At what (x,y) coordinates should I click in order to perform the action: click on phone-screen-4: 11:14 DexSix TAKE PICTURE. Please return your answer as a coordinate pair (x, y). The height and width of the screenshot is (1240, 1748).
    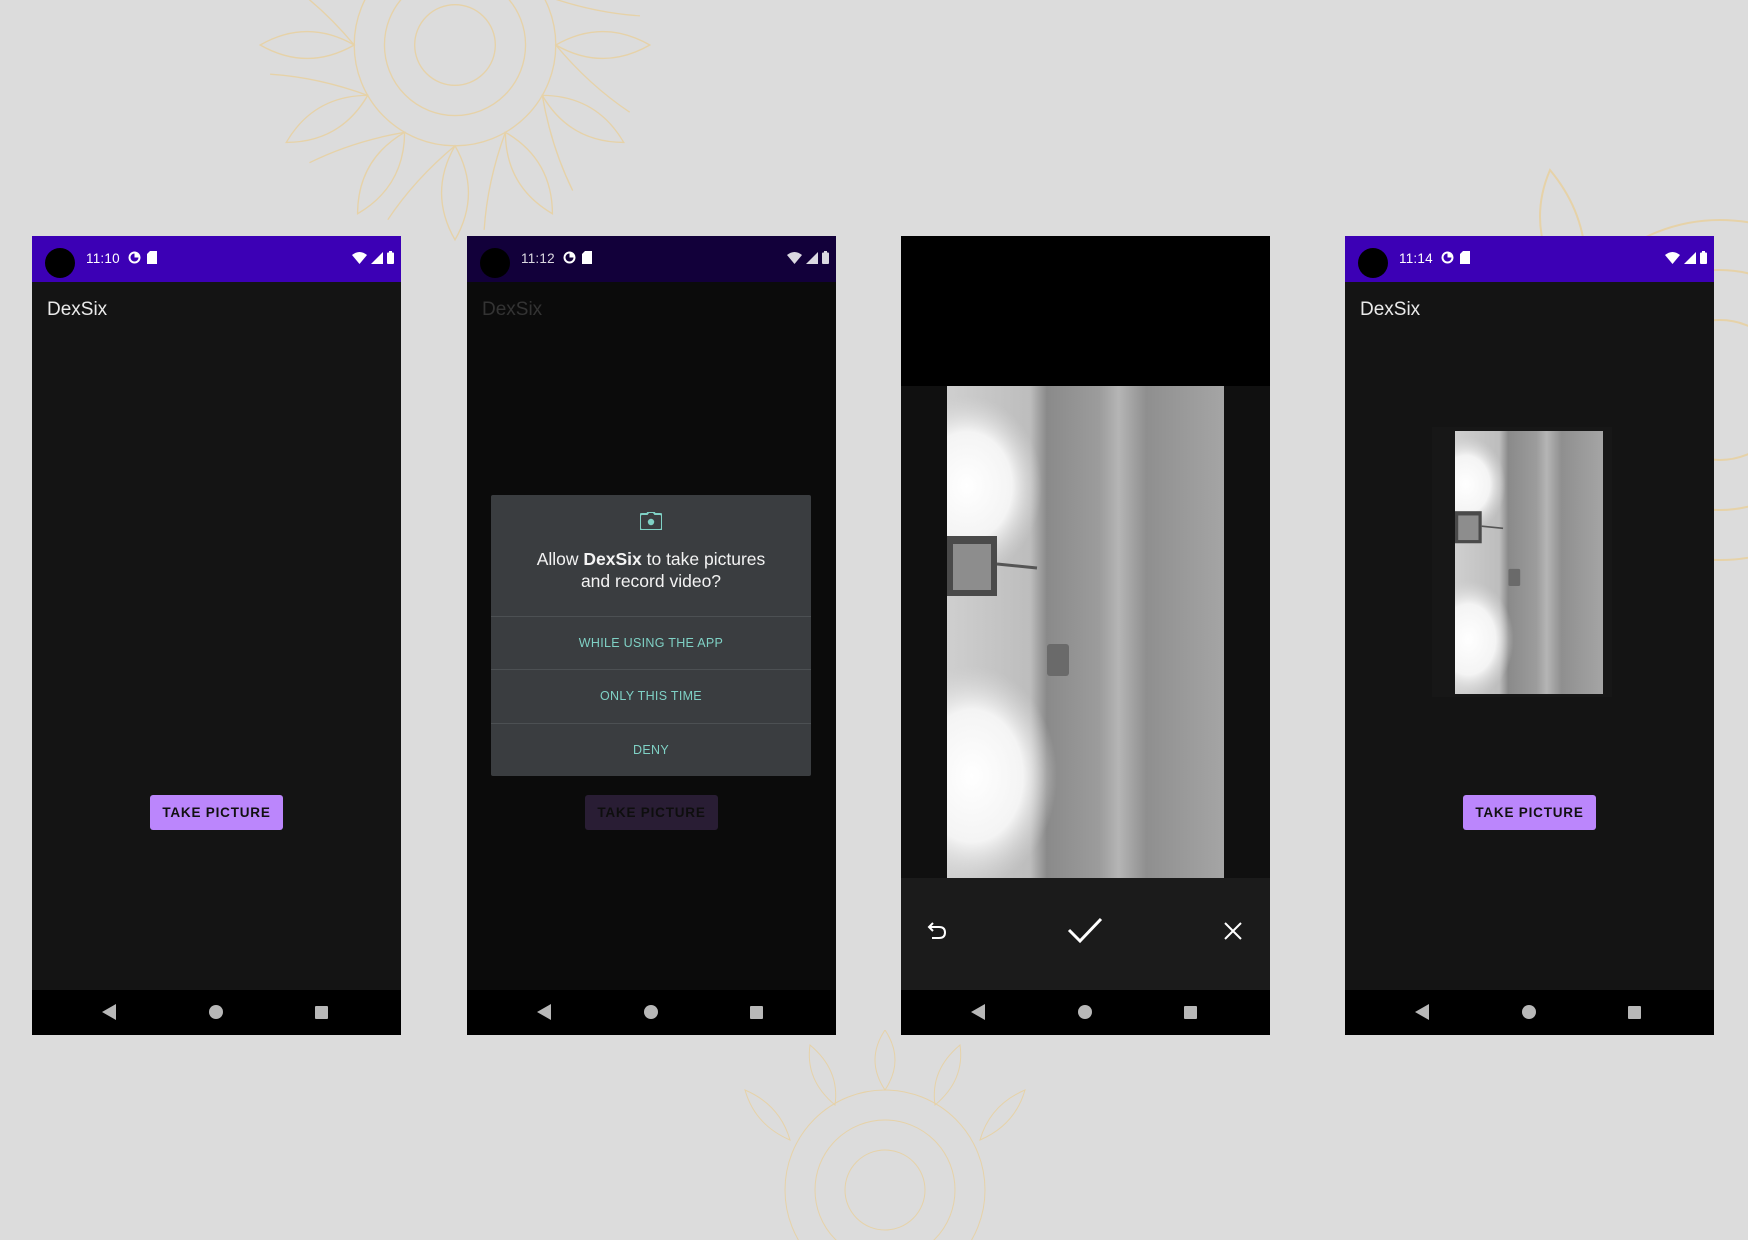
    Looking at the image, I should click on (1529, 635).